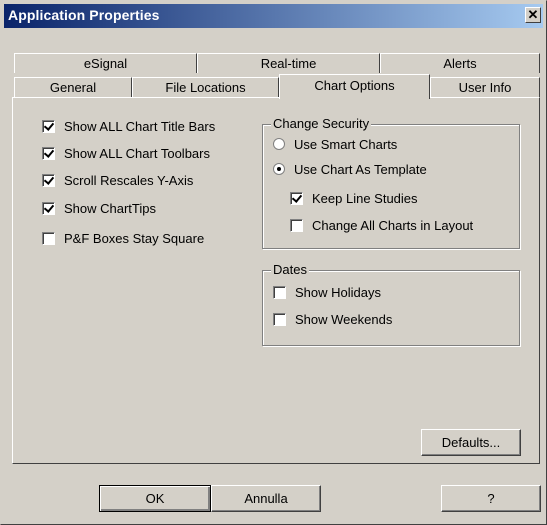 The width and height of the screenshot is (547, 525). I want to click on option-change-all-charts: Change All Charts in Layout, so click(381, 225).